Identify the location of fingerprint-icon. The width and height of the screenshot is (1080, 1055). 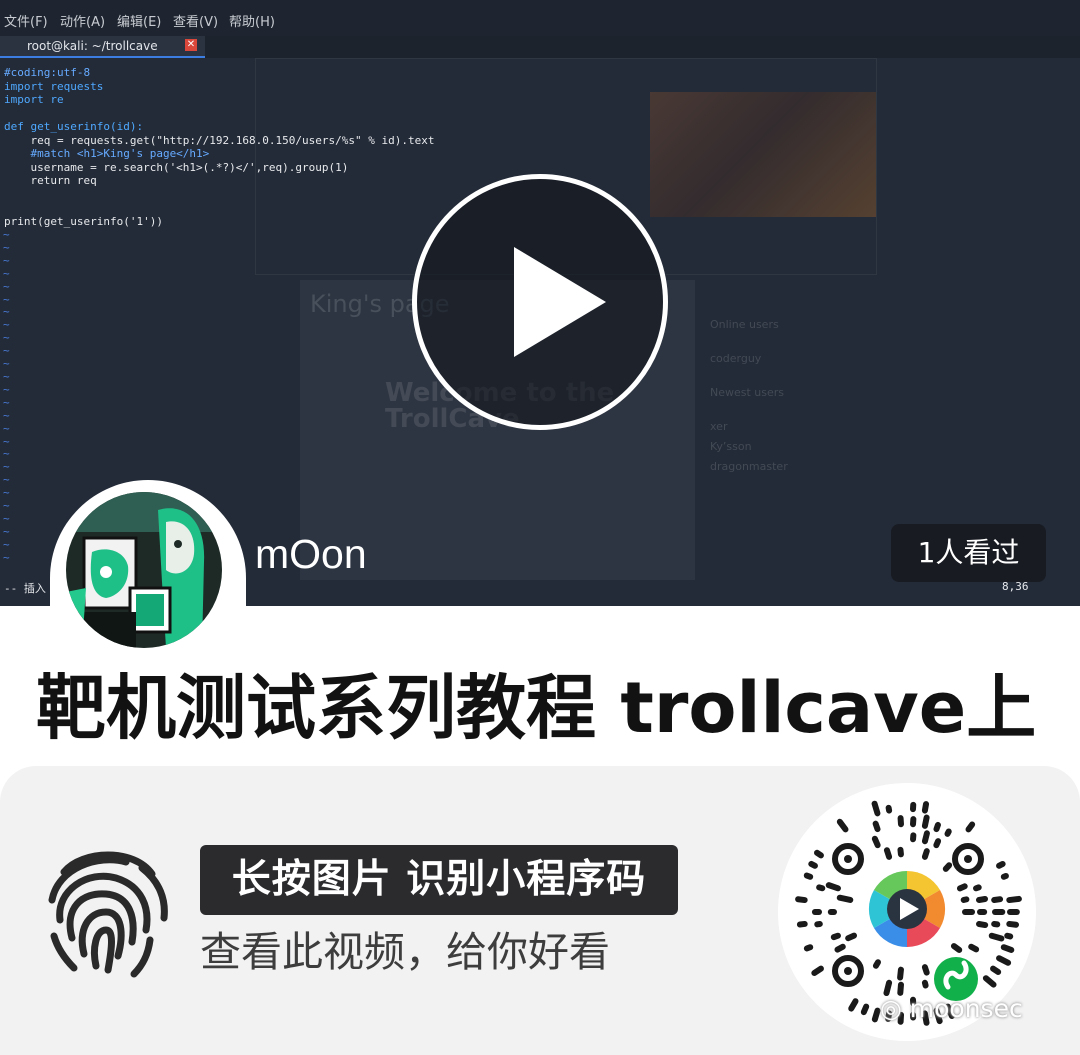
(108, 914).